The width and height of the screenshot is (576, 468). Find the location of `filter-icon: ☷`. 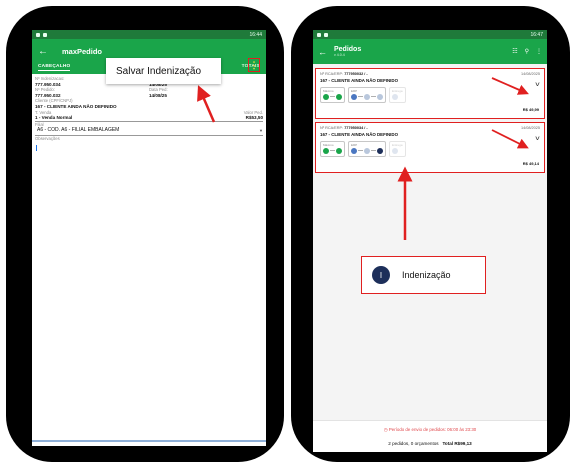

filter-icon: ☷ is located at coordinates (514, 51).